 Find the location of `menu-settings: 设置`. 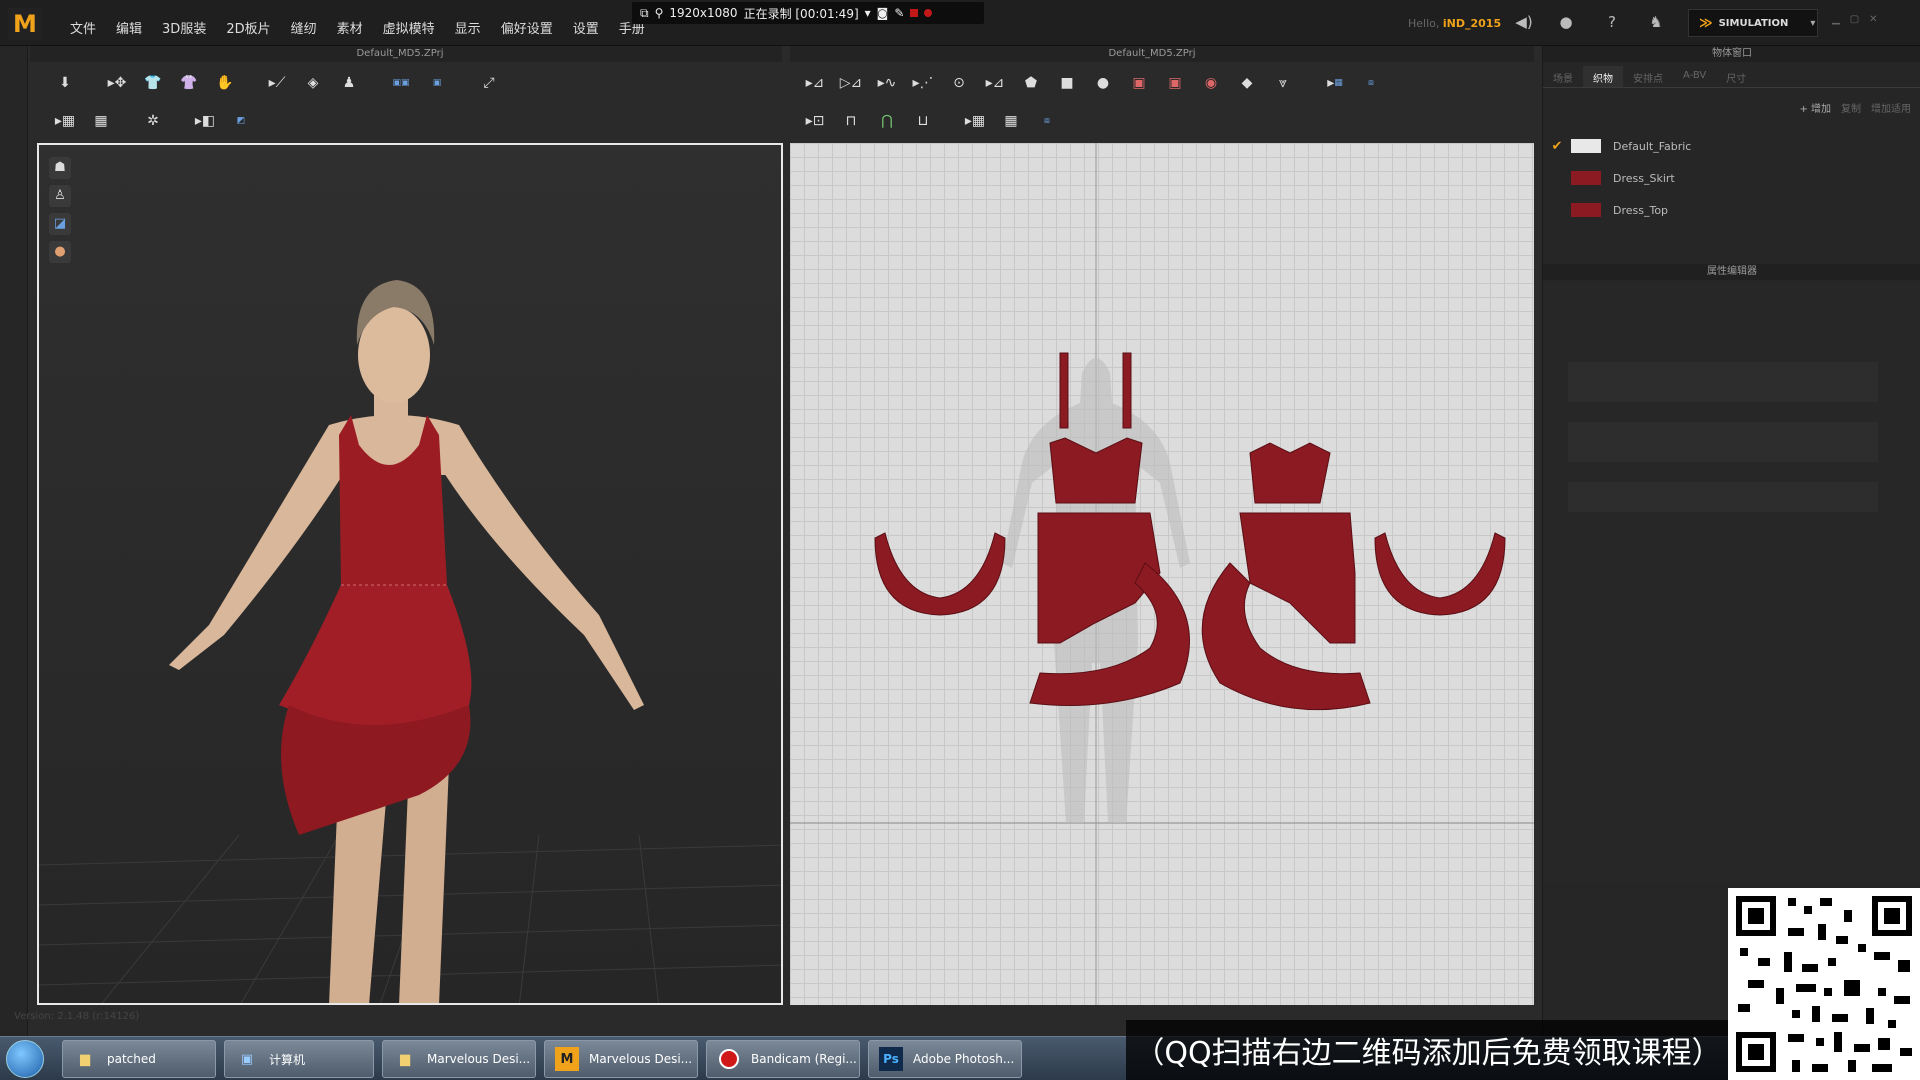

menu-settings: 设置 is located at coordinates (586, 27).